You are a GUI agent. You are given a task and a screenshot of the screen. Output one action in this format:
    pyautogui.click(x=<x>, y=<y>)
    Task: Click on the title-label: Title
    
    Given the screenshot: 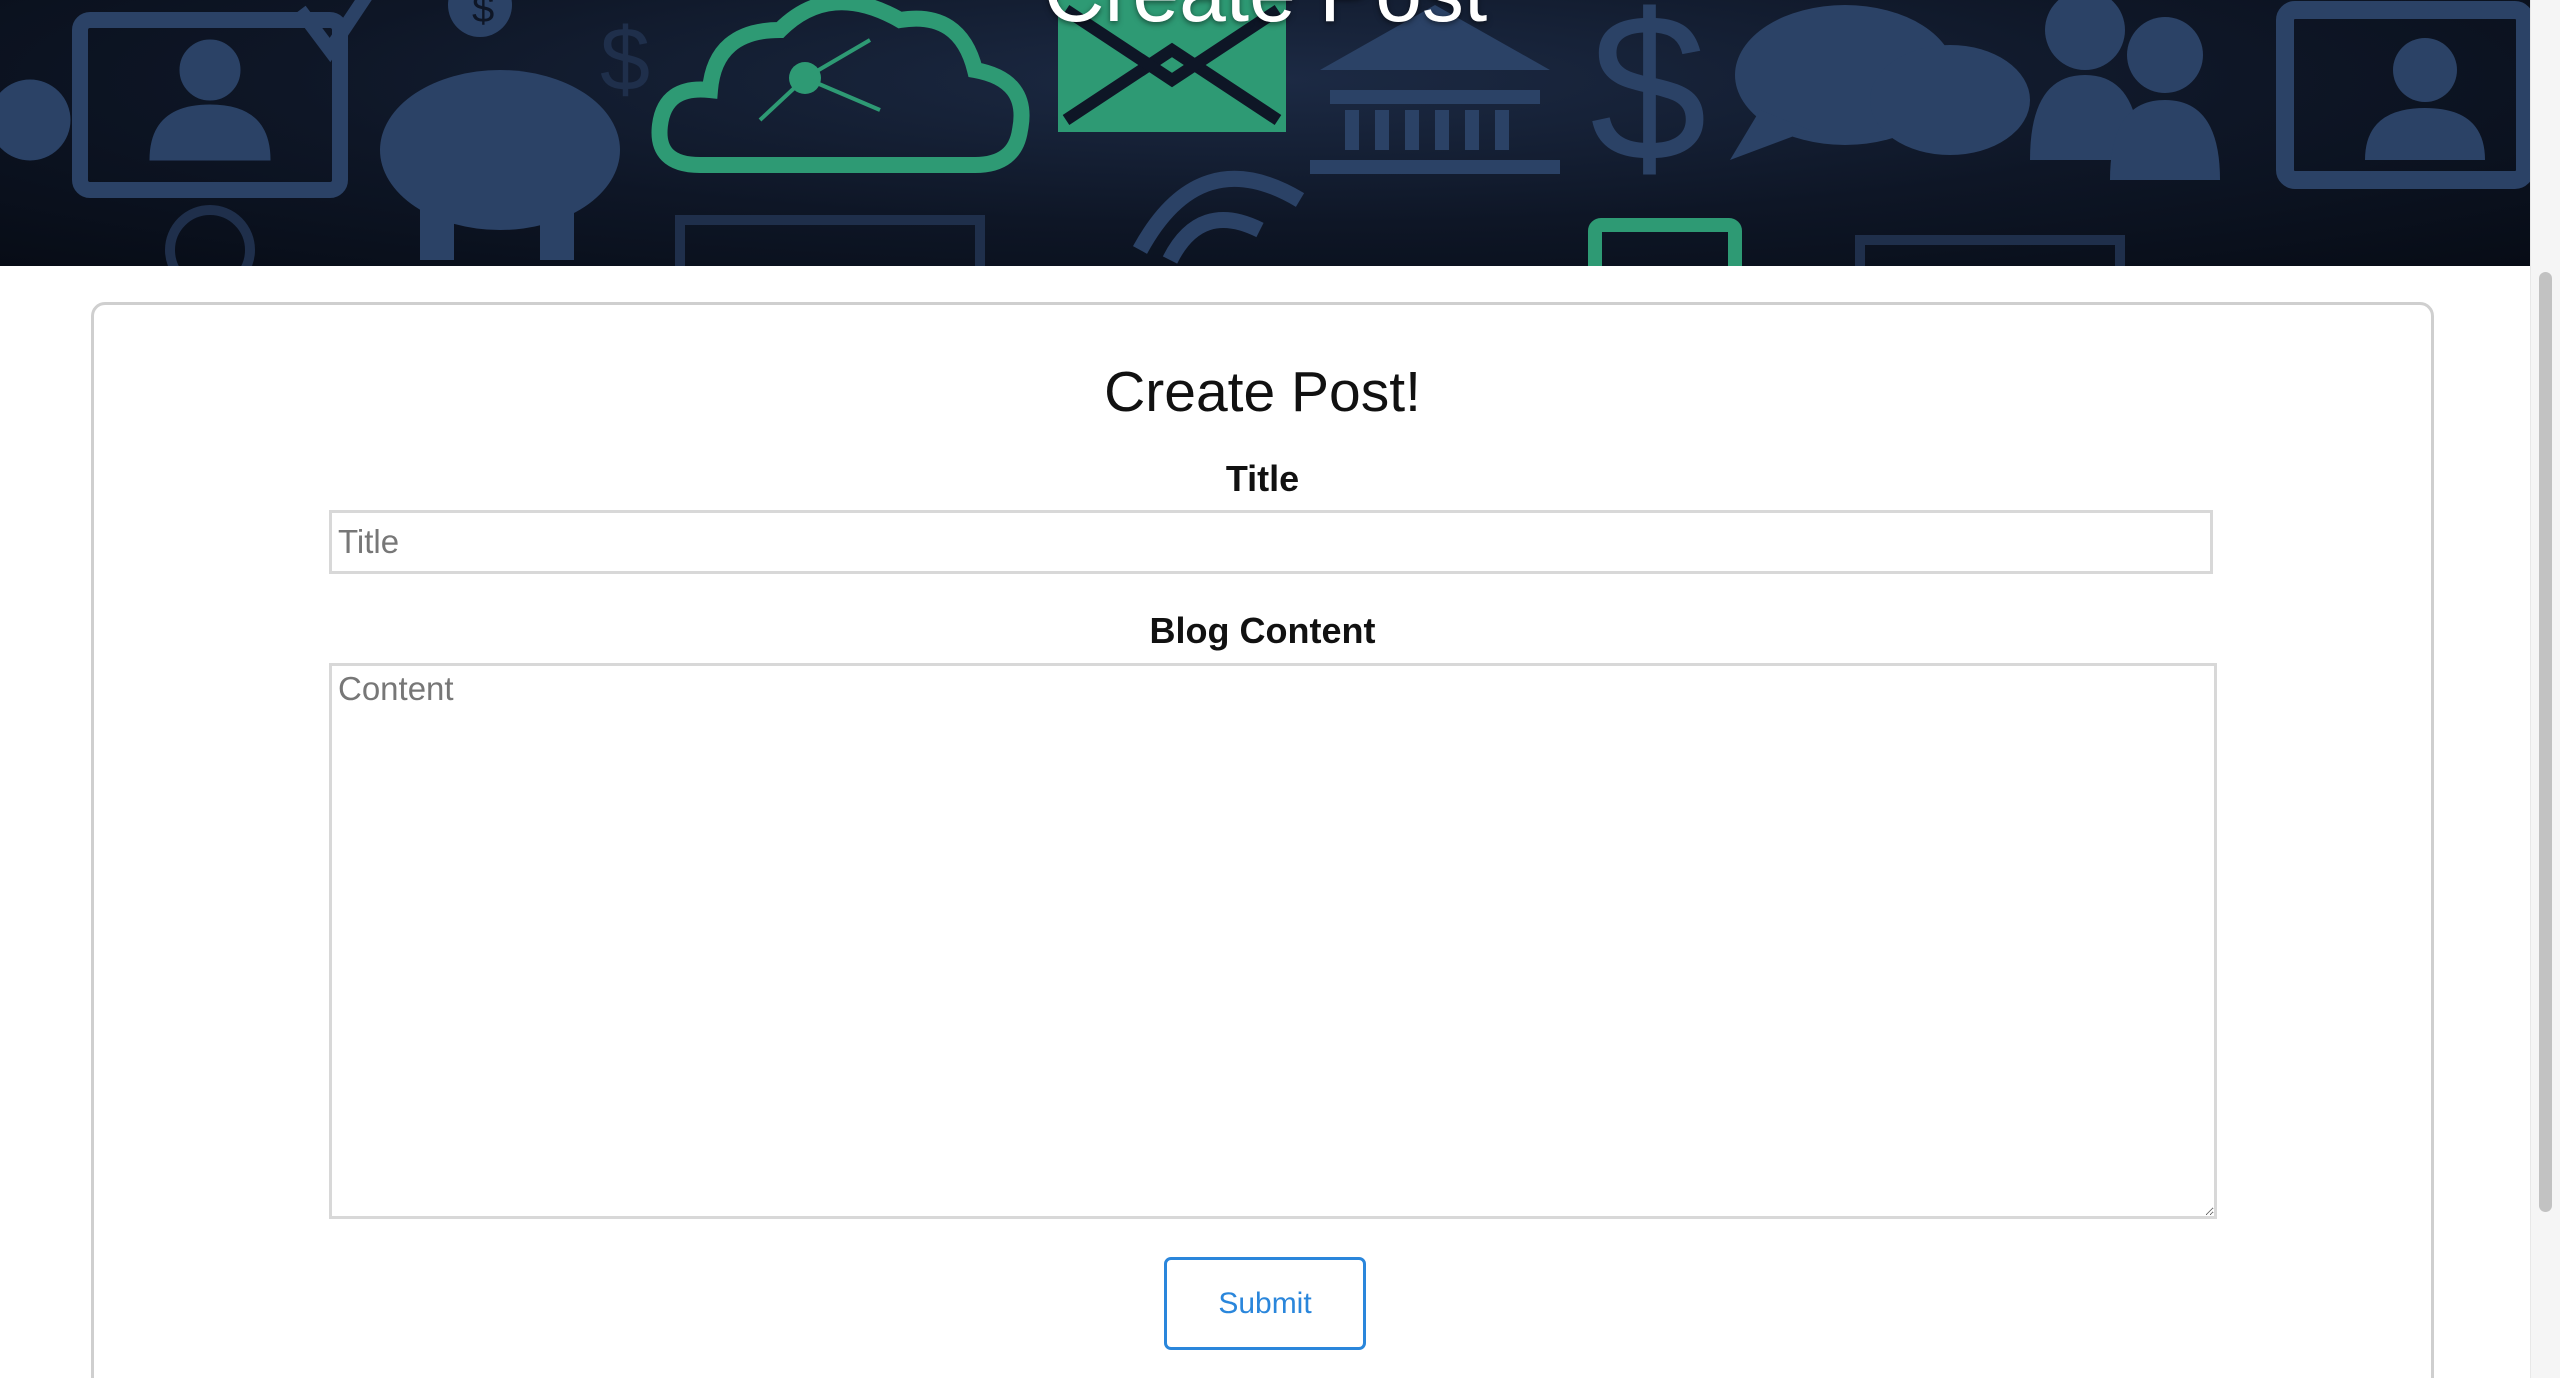 What is the action you would take?
    pyautogui.click(x=1262, y=478)
    